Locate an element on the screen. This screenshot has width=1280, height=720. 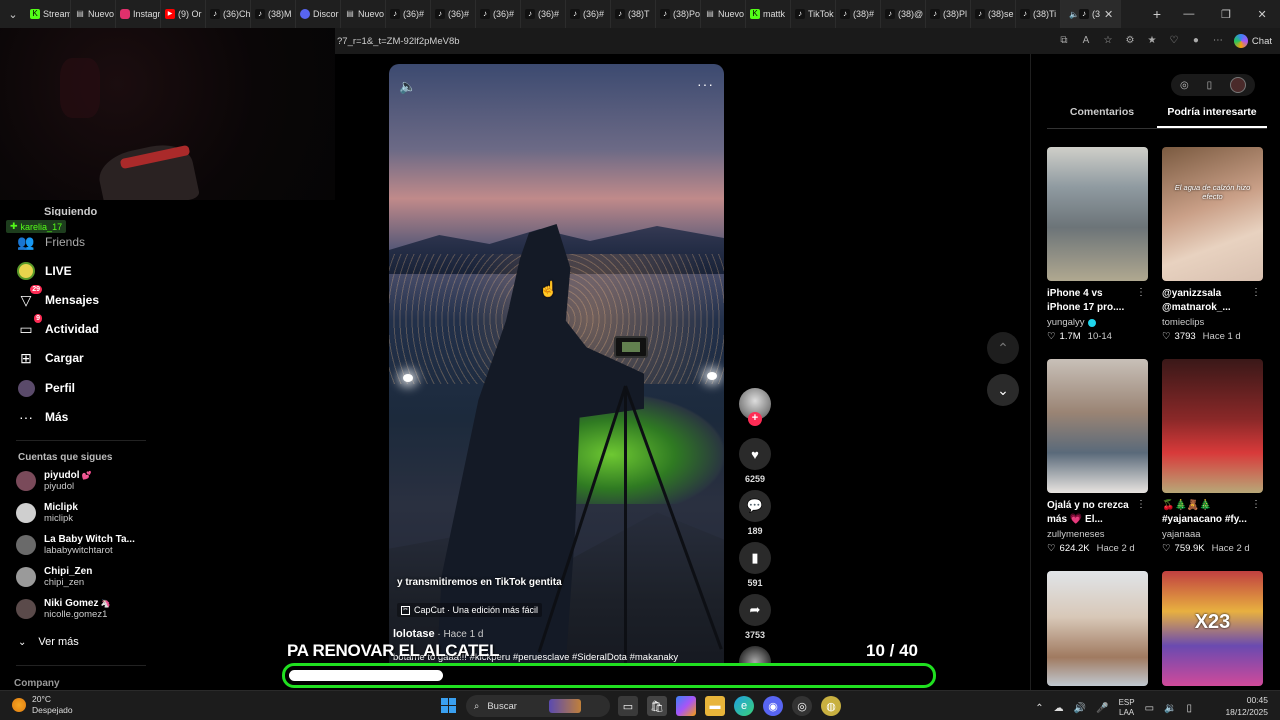
speaker-icon: 🔊 is located at coordinates (1080, 708).